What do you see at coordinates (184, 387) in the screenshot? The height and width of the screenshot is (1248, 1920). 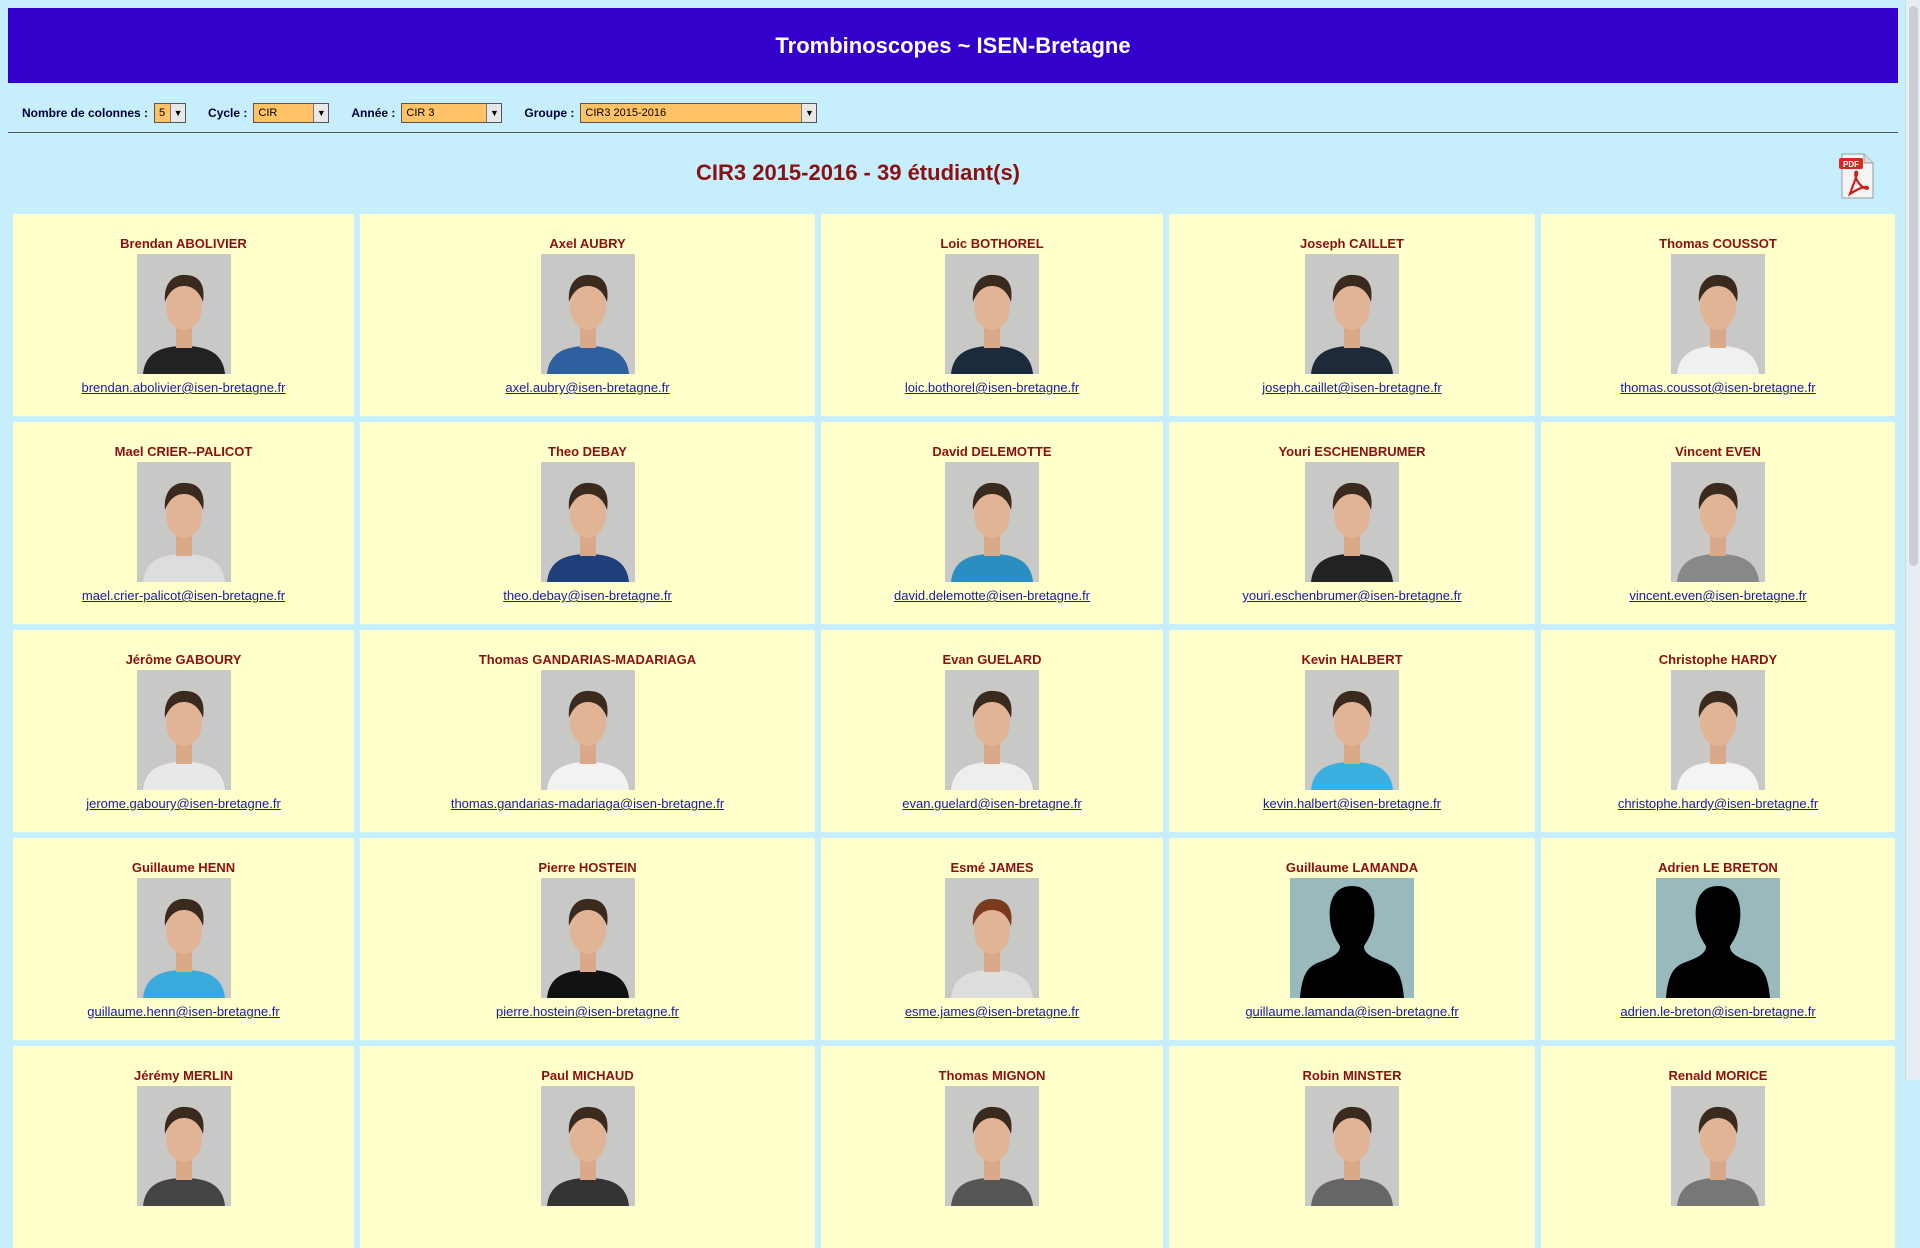 I see `student-email-link: brendan.abolivier@isen-bretagne.fr` at bounding box center [184, 387].